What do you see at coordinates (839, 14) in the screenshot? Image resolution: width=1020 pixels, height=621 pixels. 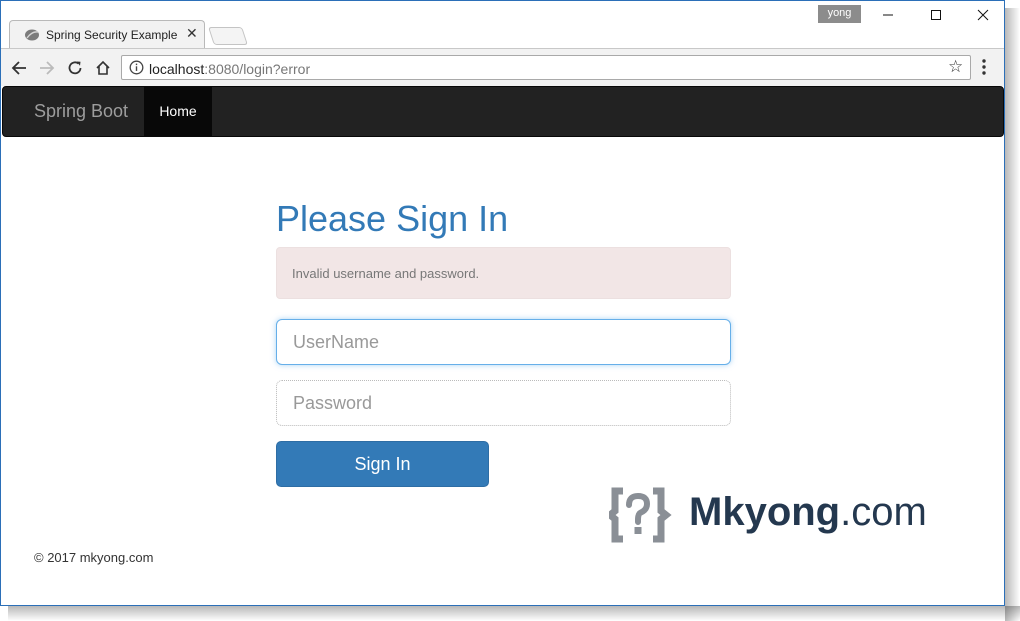 I see `profile-badge: yong` at bounding box center [839, 14].